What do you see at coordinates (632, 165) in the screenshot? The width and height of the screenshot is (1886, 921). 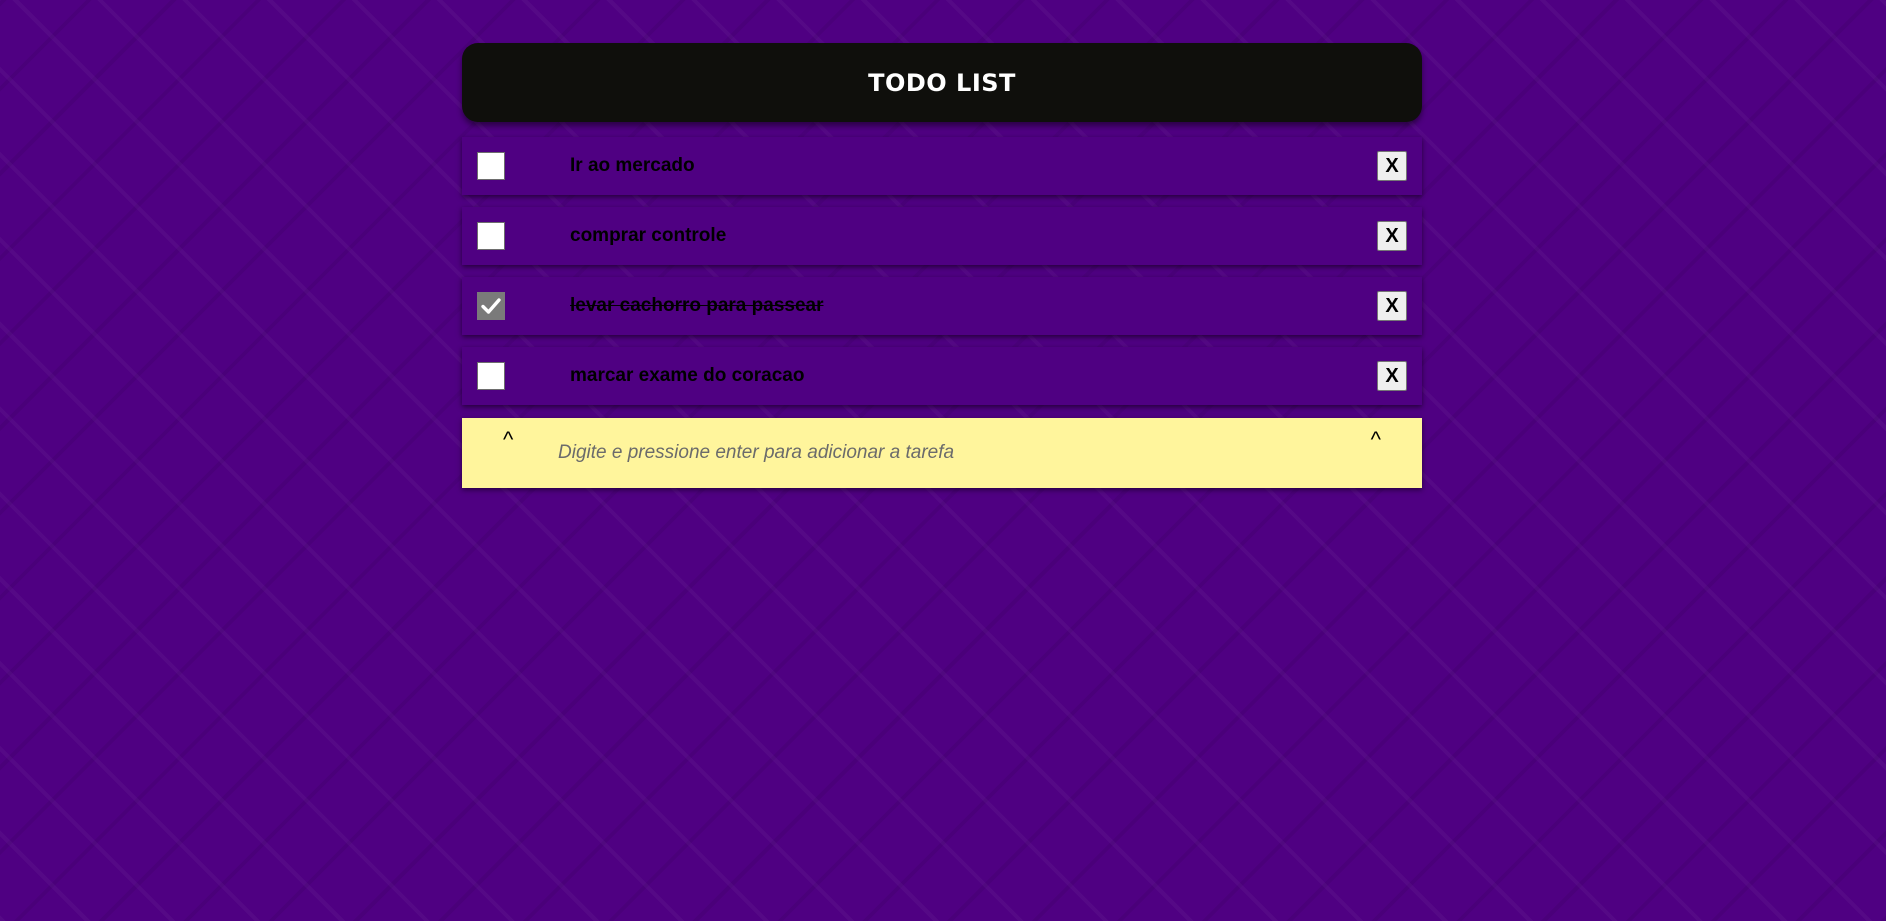 I see `task-label: Ir ao mercado` at bounding box center [632, 165].